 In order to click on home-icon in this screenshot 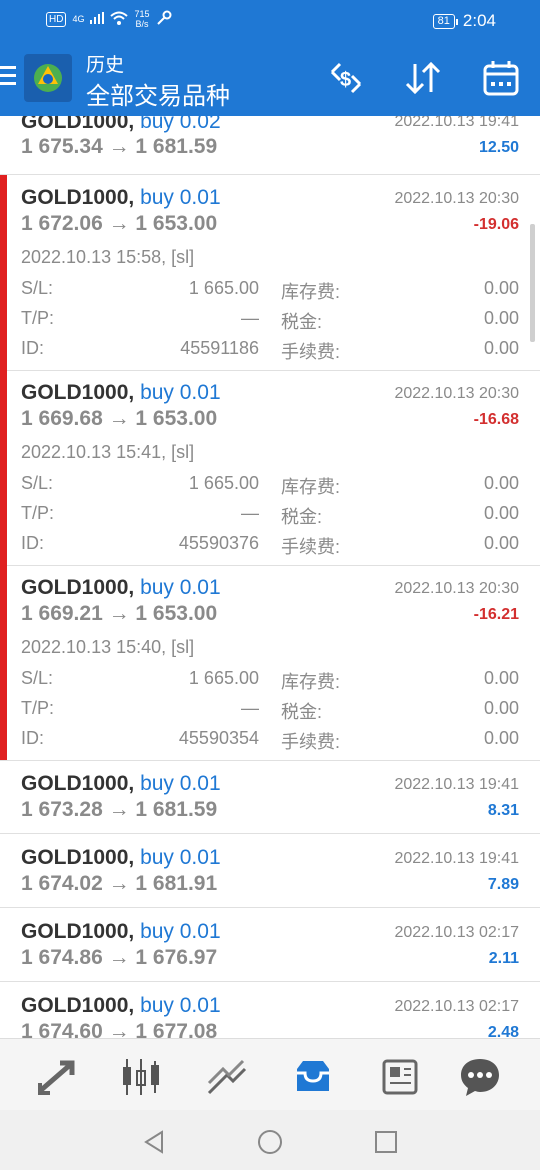, I will do `click(270, 1144)`.